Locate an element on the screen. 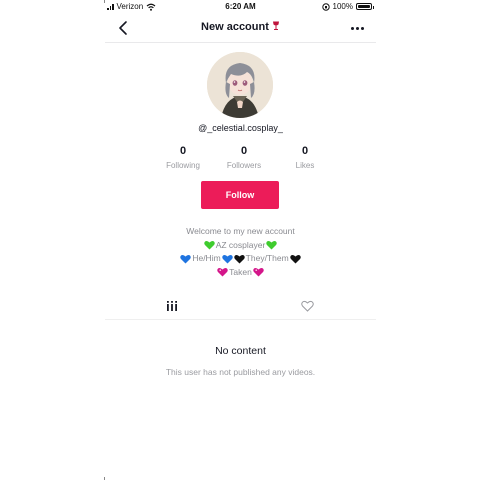  bio-text: They/Them is located at coordinates (267, 258).